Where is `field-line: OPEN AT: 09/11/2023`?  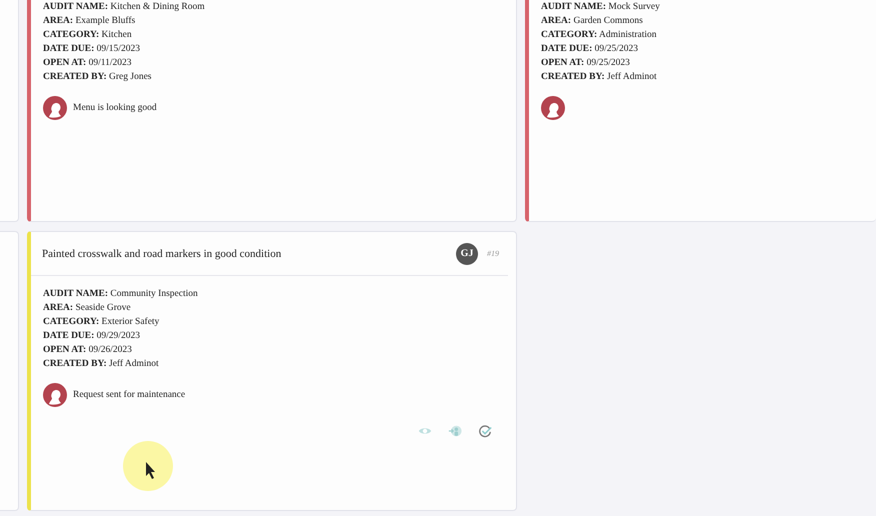 field-line: OPEN AT: 09/11/2023 is located at coordinates (88, 63).